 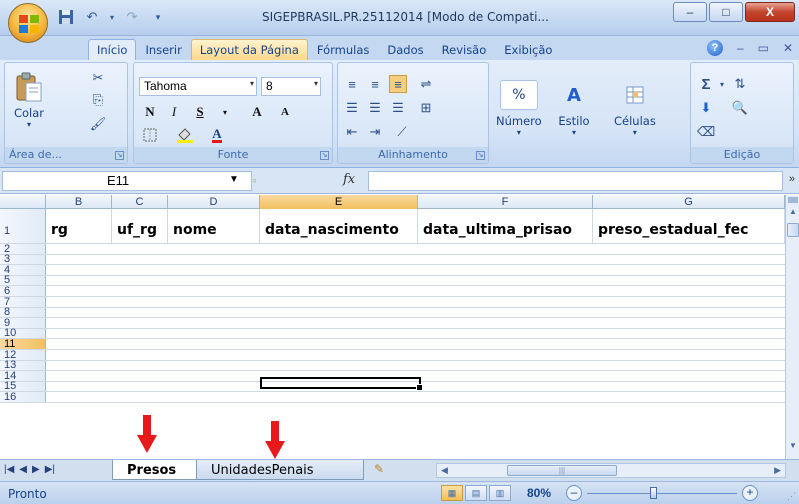 What do you see at coordinates (23, 226) in the screenshot?
I see `row-header: 1` at bounding box center [23, 226].